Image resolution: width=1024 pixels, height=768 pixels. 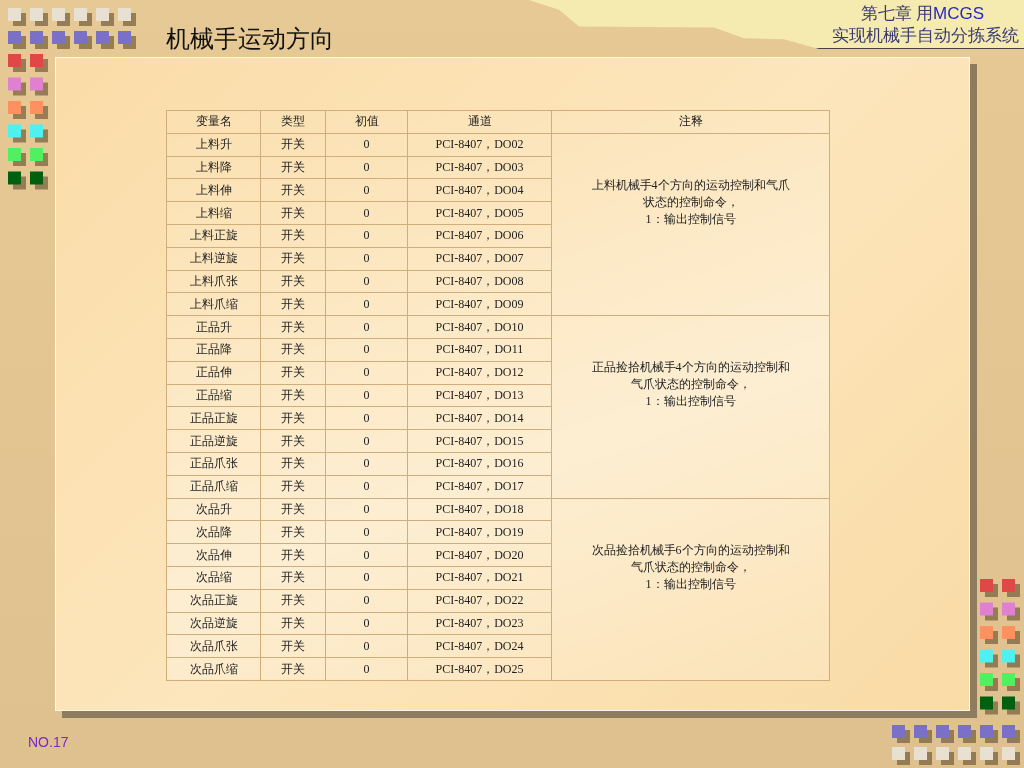 What do you see at coordinates (213, 350) in the screenshot?
I see `table-cell: 正品降` at bounding box center [213, 350].